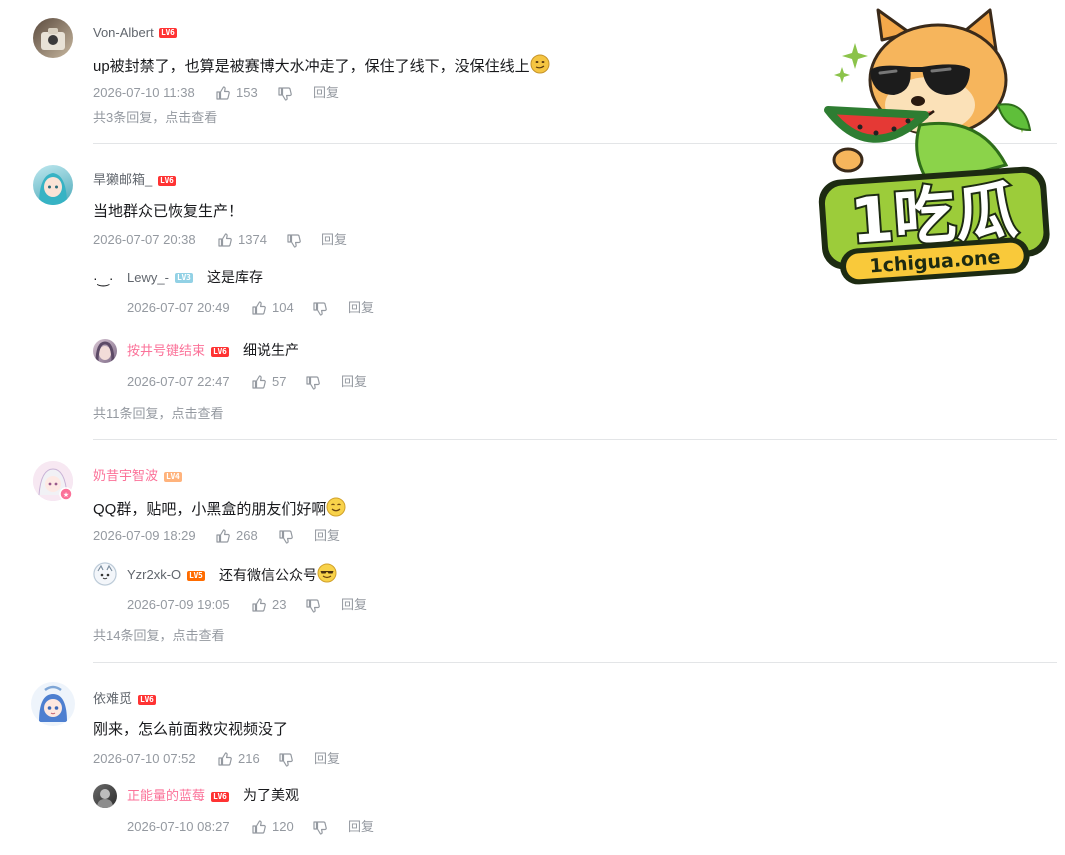 The height and width of the screenshot is (855, 1065). What do you see at coordinates (307, 308) in the screenshot?
I see `reply-meta: 2026-07-07 20:49 104 回复` at bounding box center [307, 308].